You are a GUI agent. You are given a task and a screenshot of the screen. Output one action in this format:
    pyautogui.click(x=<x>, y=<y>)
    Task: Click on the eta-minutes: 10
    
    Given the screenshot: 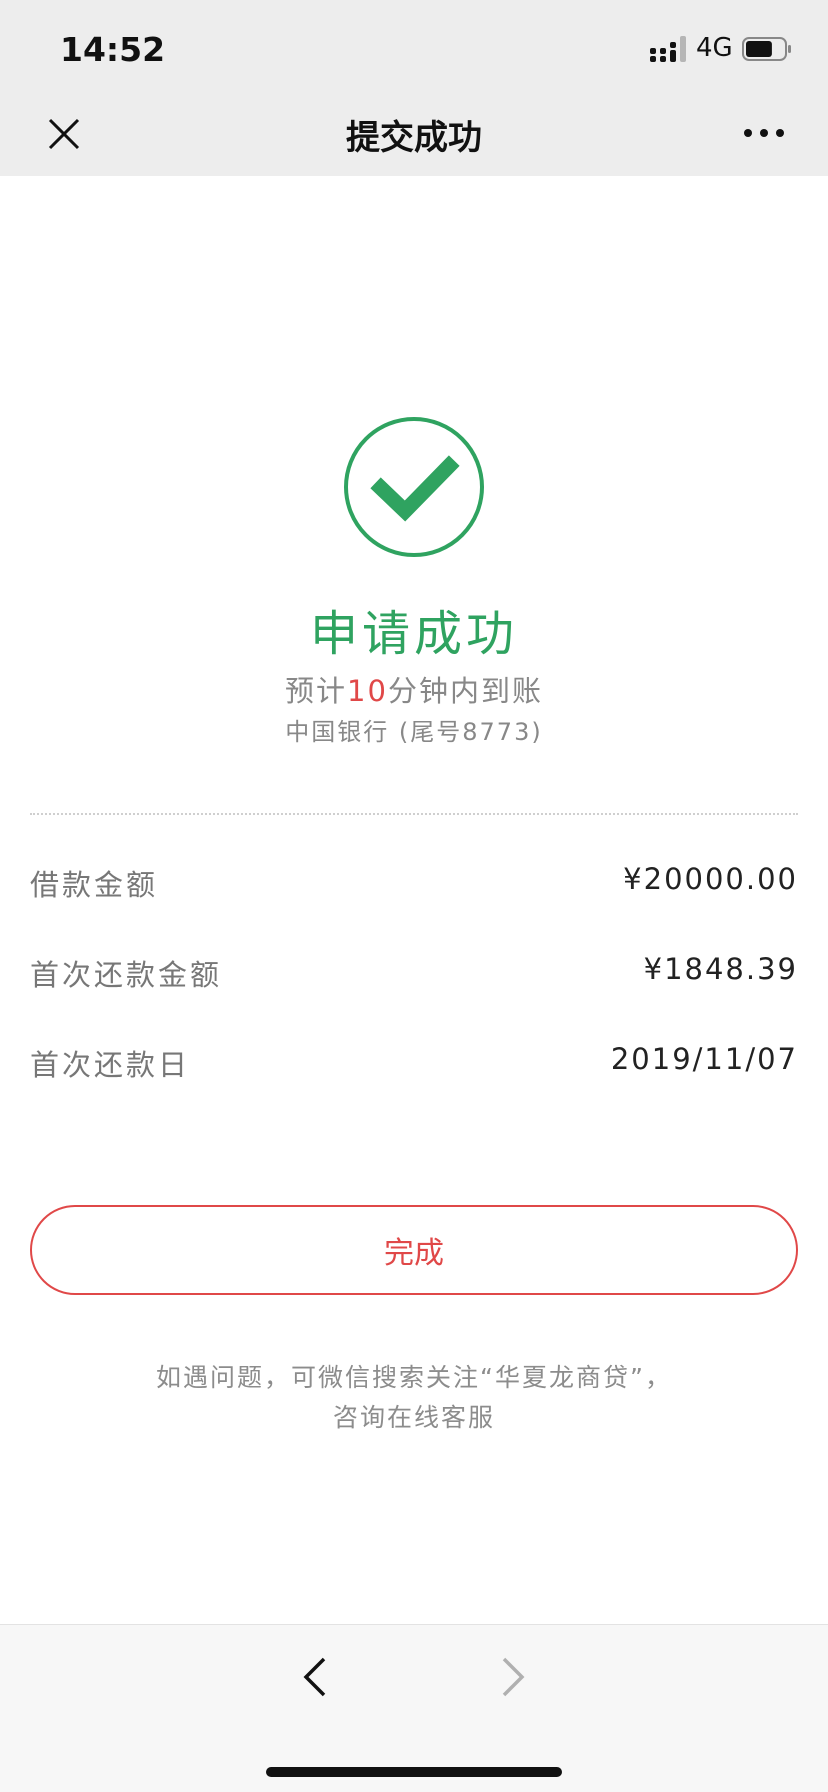 What is the action you would take?
    pyautogui.click(x=367, y=691)
    